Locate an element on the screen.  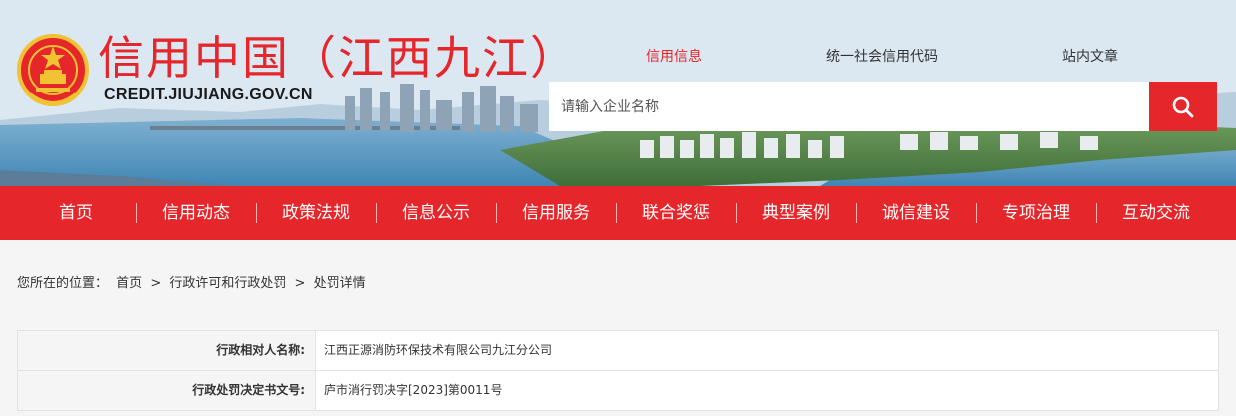
nav-item-credit-news: 信用动态 is located at coordinates (196, 213).